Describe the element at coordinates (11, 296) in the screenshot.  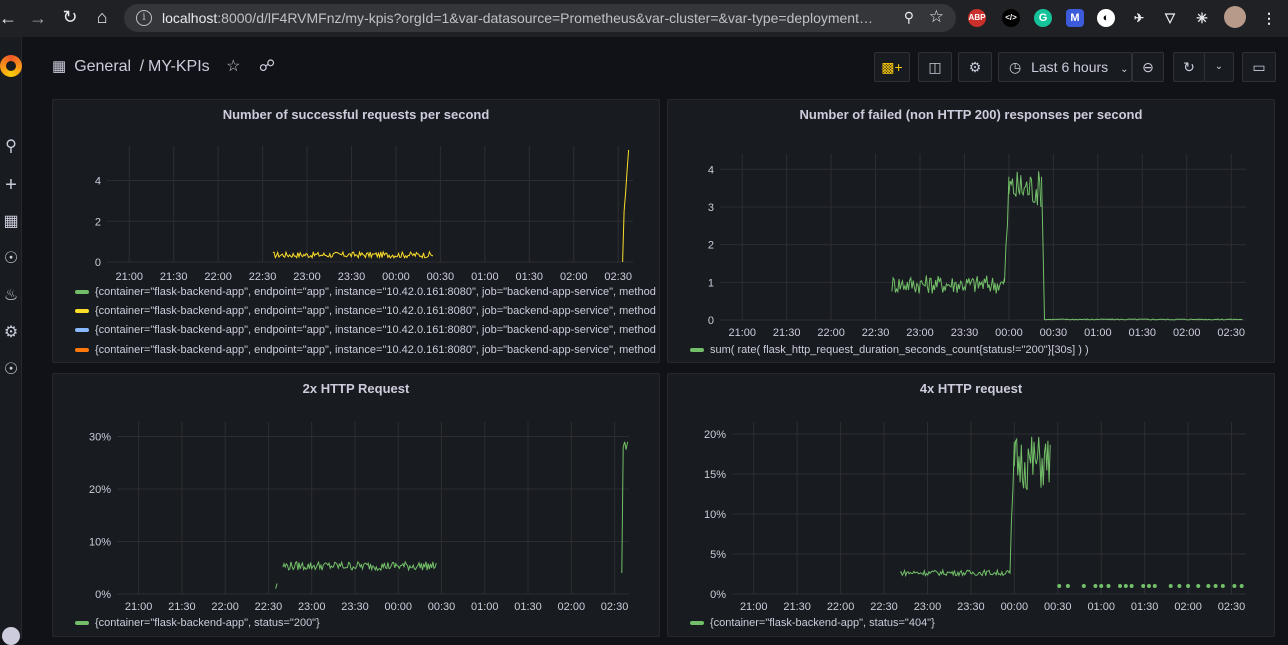
I see `alerting-bell-icon: ♨` at that location.